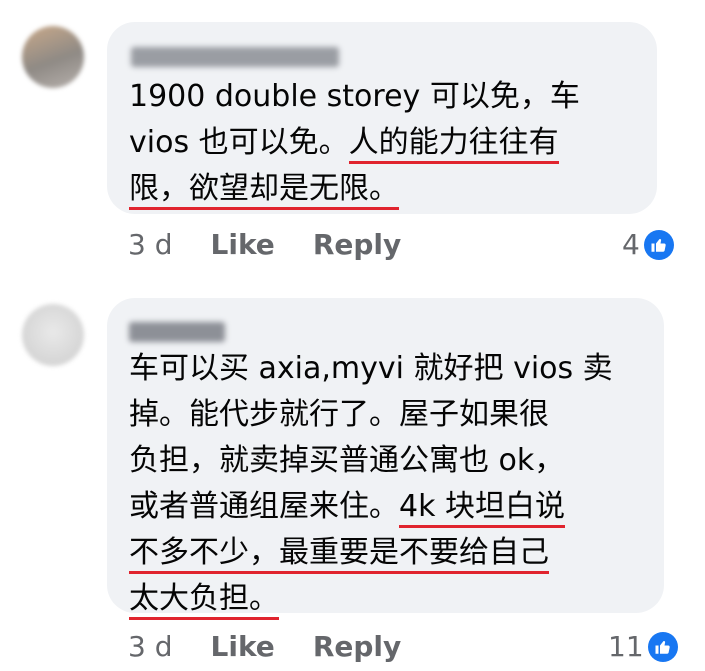  What do you see at coordinates (453, 144) in the screenshot?
I see `highlighted-text: 人的能力往往有` at bounding box center [453, 144].